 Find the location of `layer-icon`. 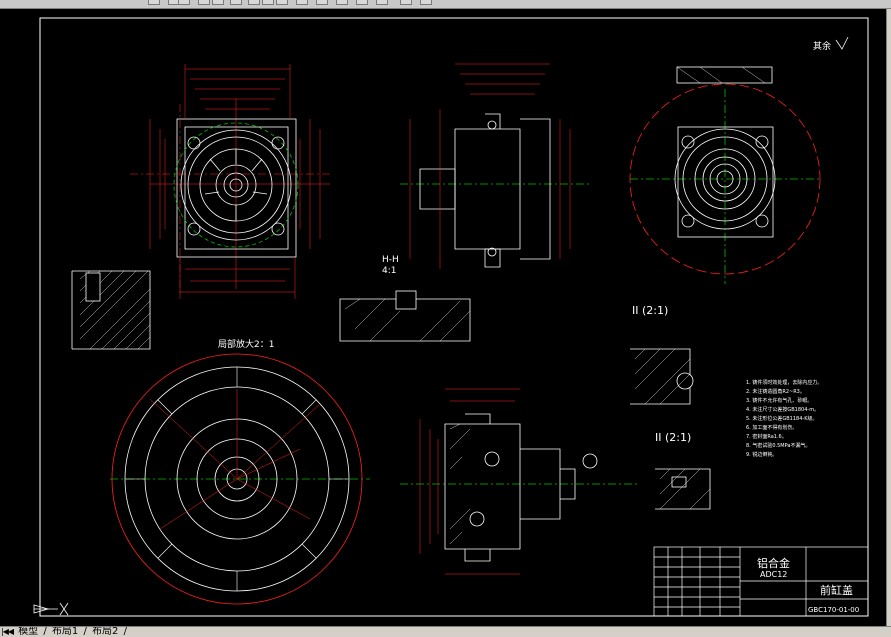

layer-icon is located at coordinates (154, 2).